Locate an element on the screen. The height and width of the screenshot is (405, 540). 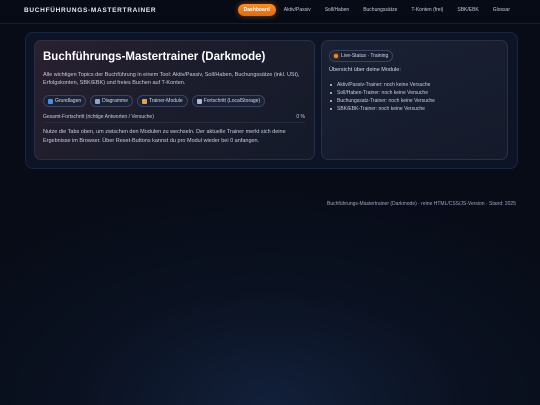
chip-trainer-module: Trainer-Module is located at coordinates (162, 101).